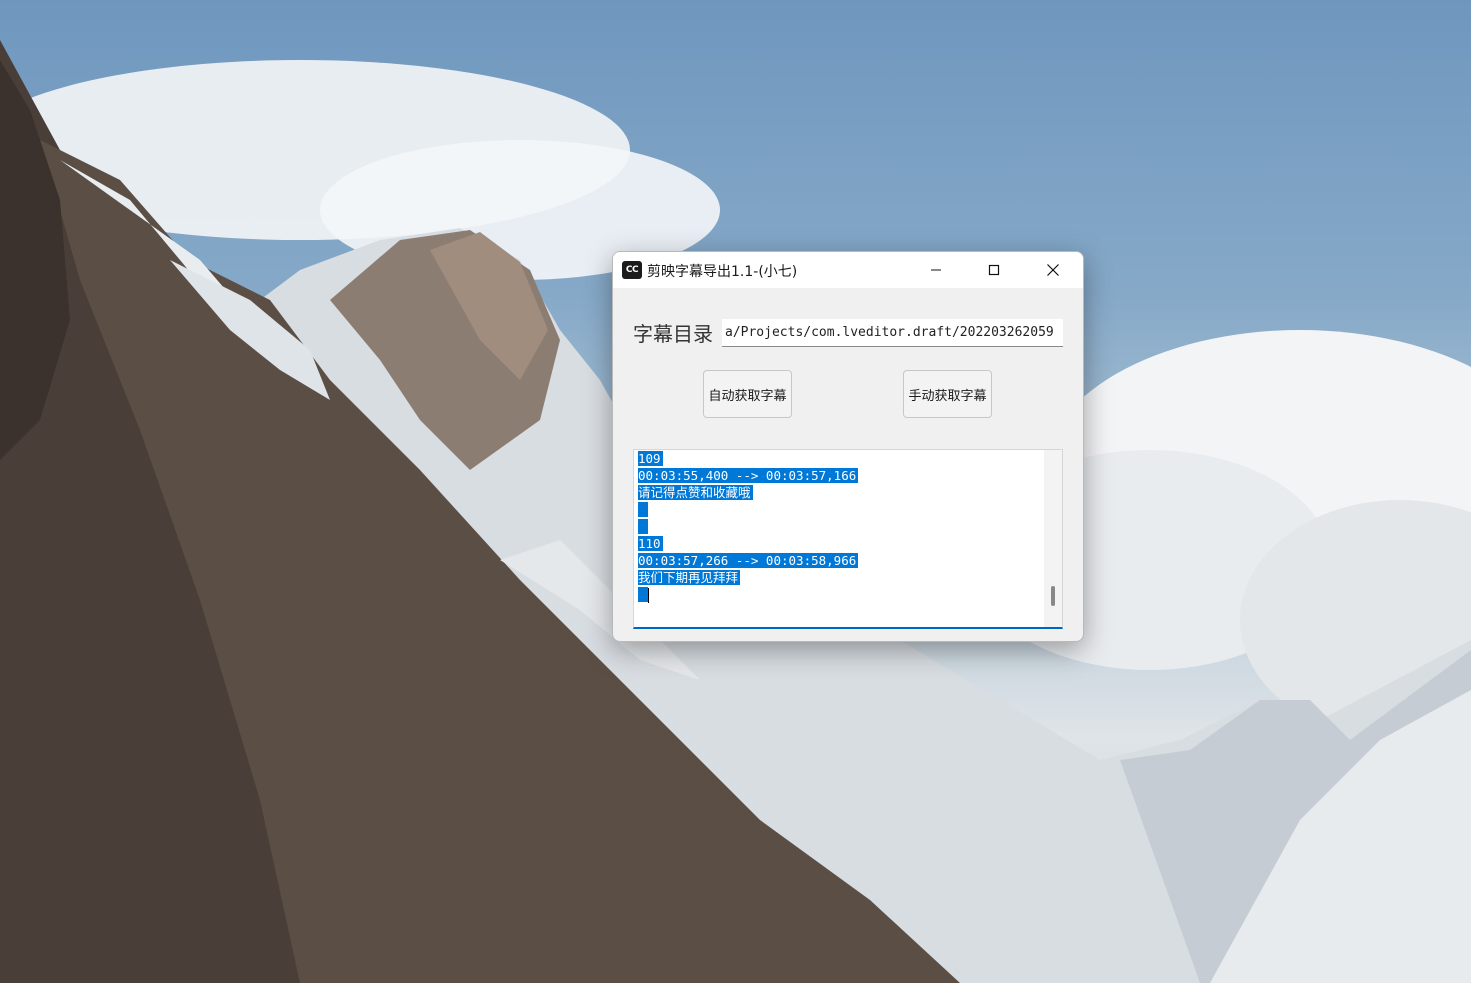 Image resolution: width=1471 pixels, height=983 pixels. I want to click on window-title: 剪映字幕导出1.1-(小七), so click(722, 272).